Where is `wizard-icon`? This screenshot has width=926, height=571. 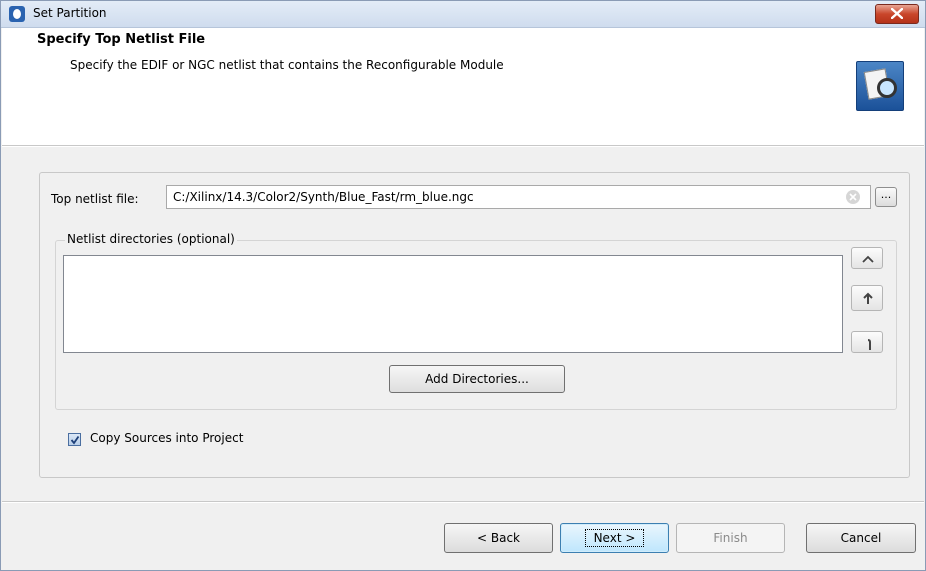
wizard-icon is located at coordinates (880, 86).